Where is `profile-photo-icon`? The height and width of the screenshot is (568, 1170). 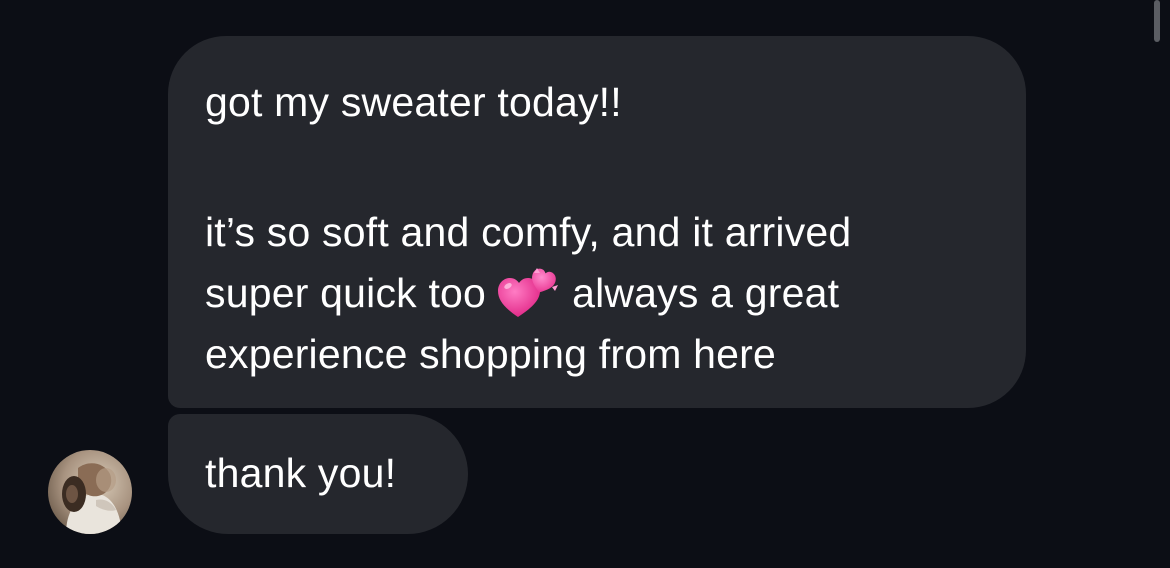 profile-photo-icon is located at coordinates (90, 492).